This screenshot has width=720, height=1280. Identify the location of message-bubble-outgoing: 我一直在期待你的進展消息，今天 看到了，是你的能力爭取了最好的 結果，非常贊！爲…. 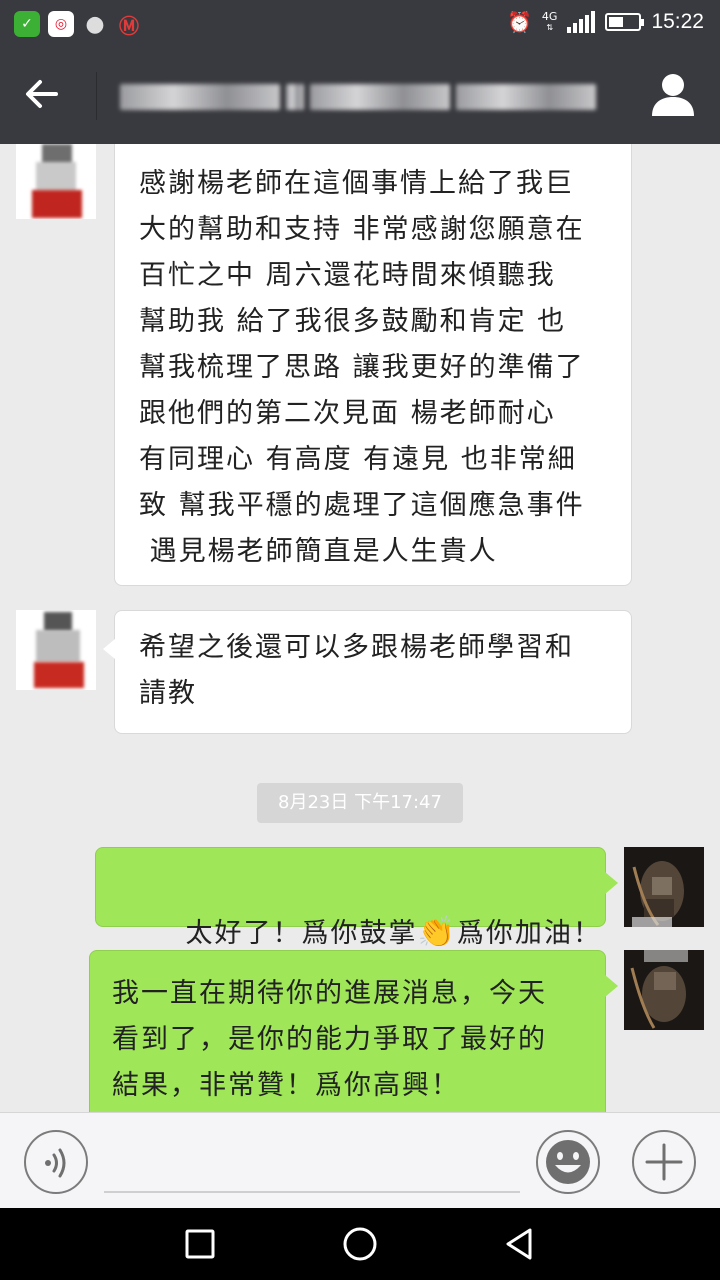
(353, 1031).